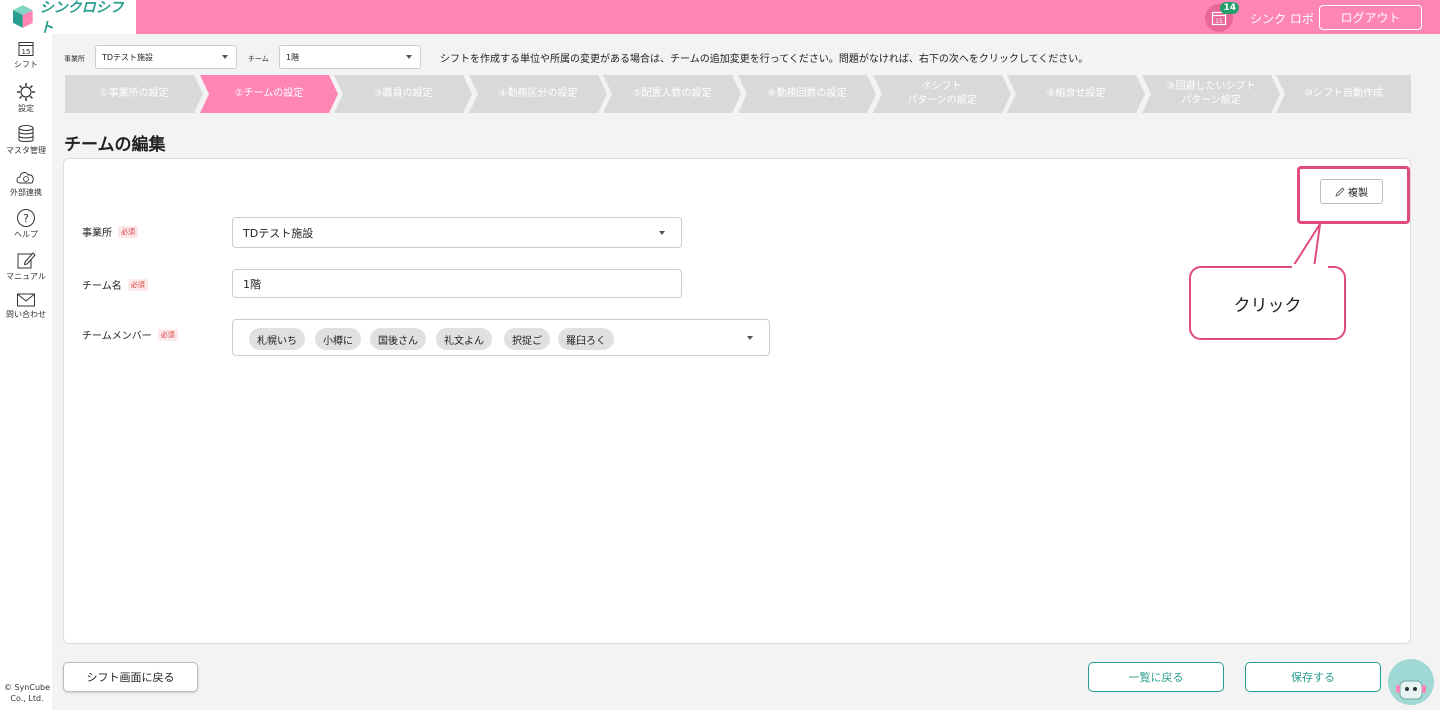 Image resolution: width=1440 pixels, height=710 pixels. I want to click on notification-calendar: 15 14, so click(1222, 17).